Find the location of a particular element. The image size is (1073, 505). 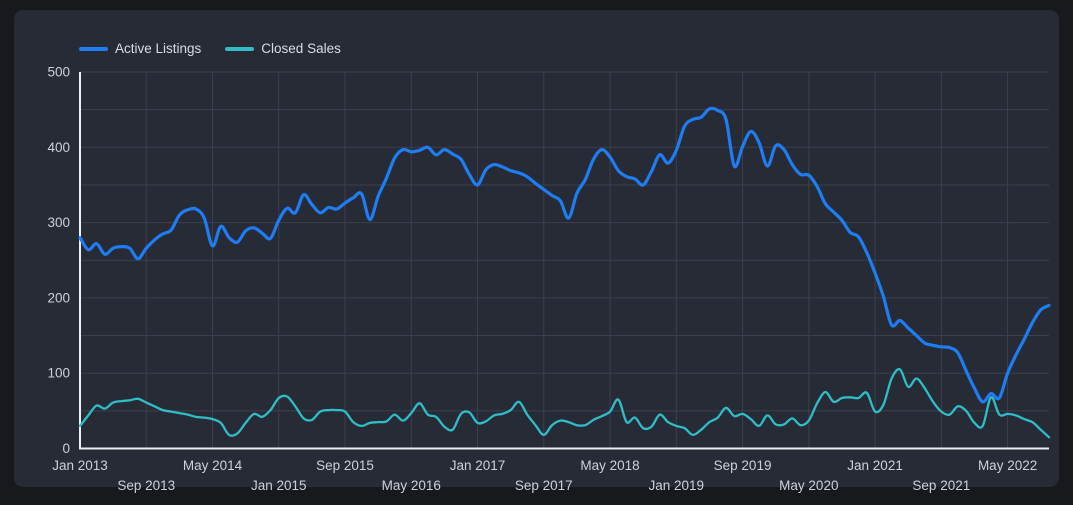

series-line-closed-sales is located at coordinates (564, 403).